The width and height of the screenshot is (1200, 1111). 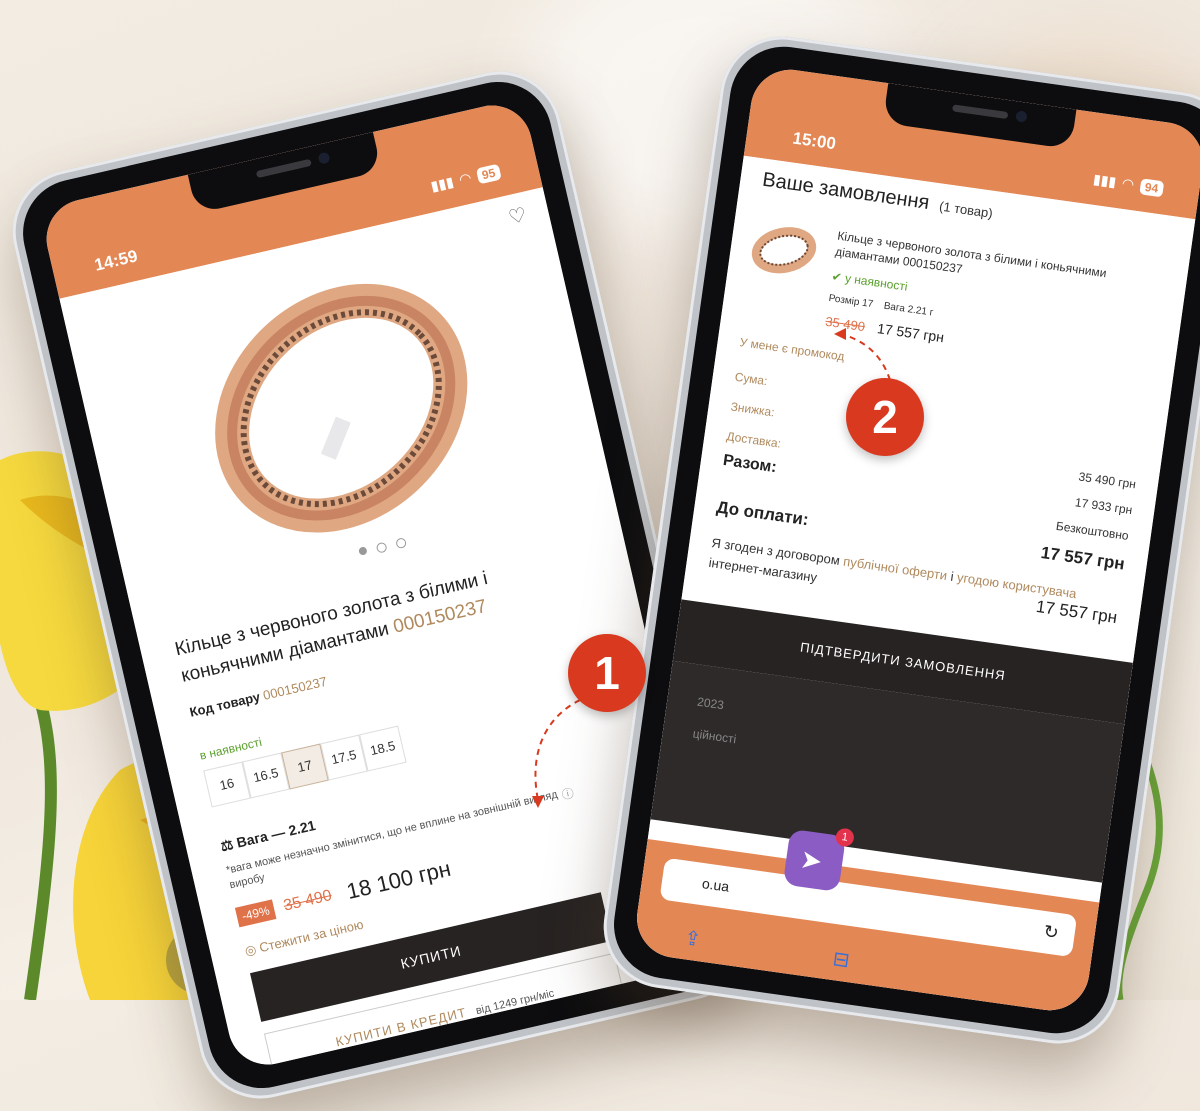 What do you see at coordinates (607, 673) in the screenshot?
I see `step-badge-1: 1` at bounding box center [607, 673].